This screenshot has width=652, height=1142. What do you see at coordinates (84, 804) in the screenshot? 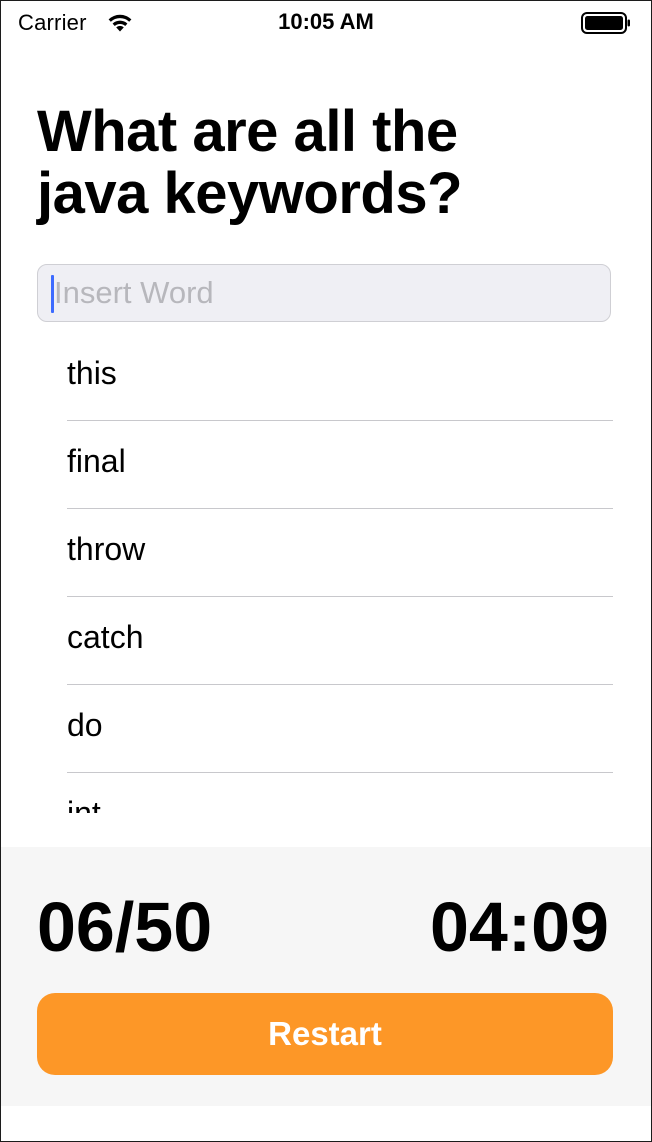
I see `word-label: int` at bounding box center [84, 804].